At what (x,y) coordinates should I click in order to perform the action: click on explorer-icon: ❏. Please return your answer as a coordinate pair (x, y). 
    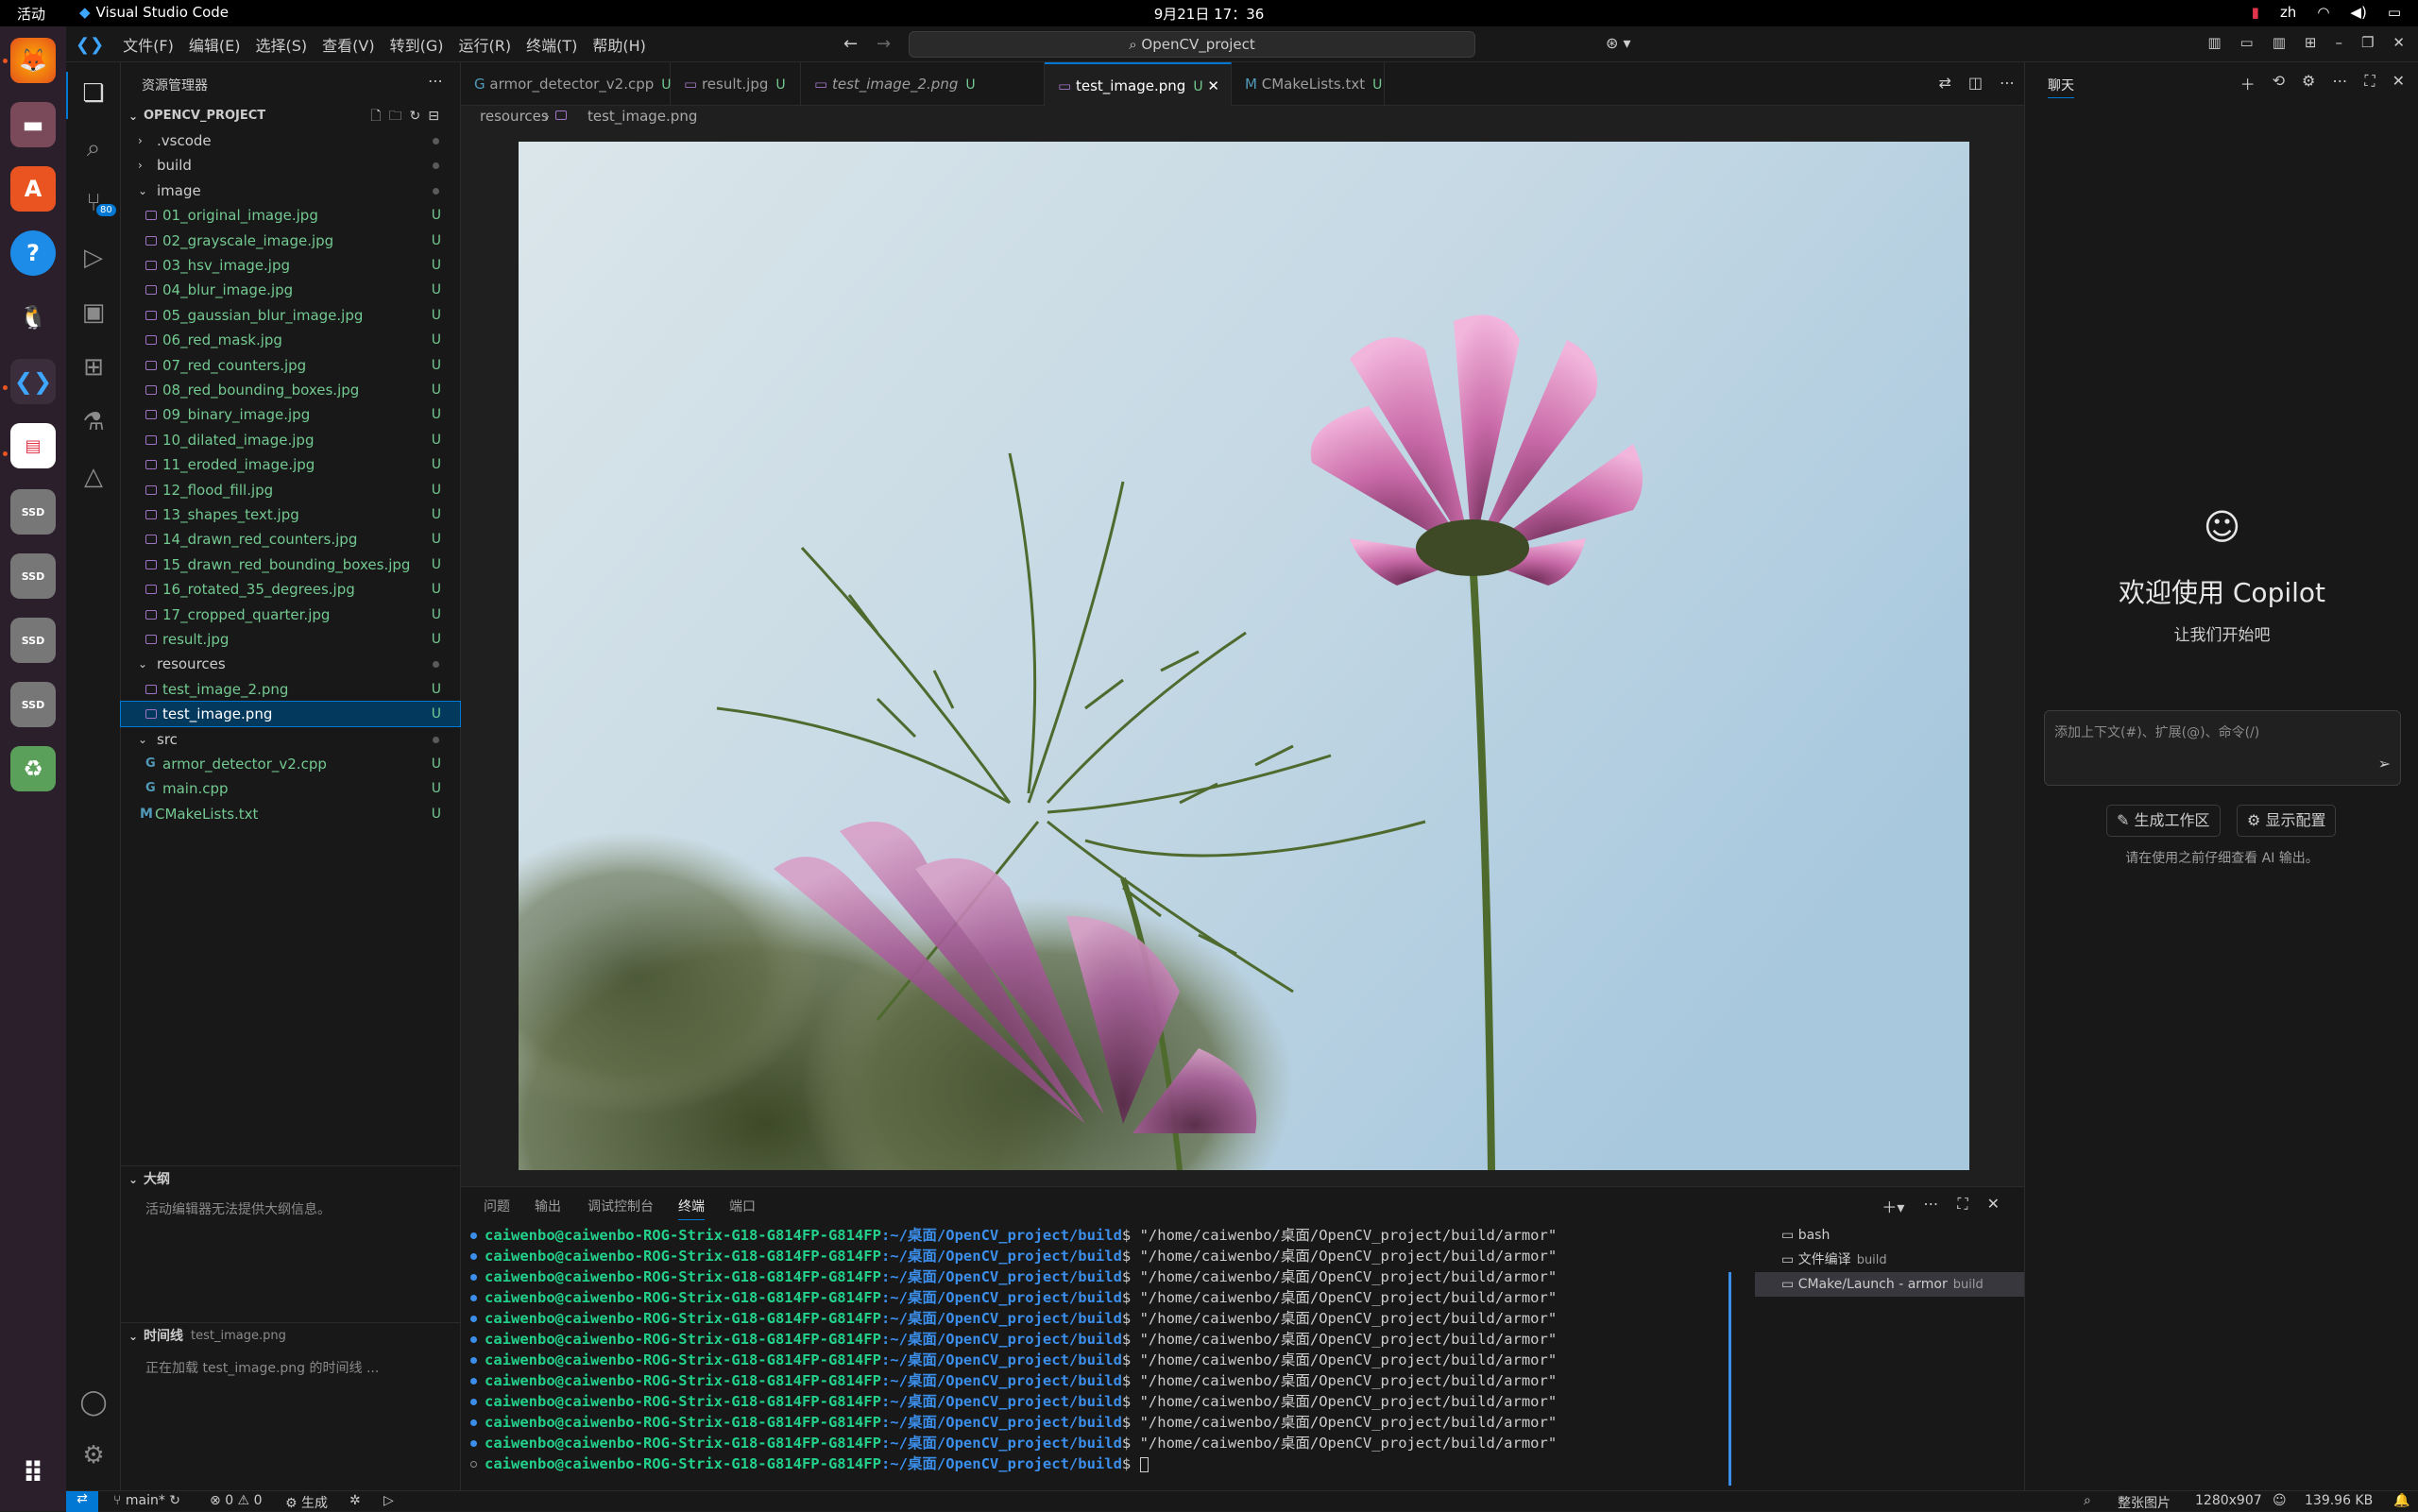
    Looking at the image, I should click on (93, 93).